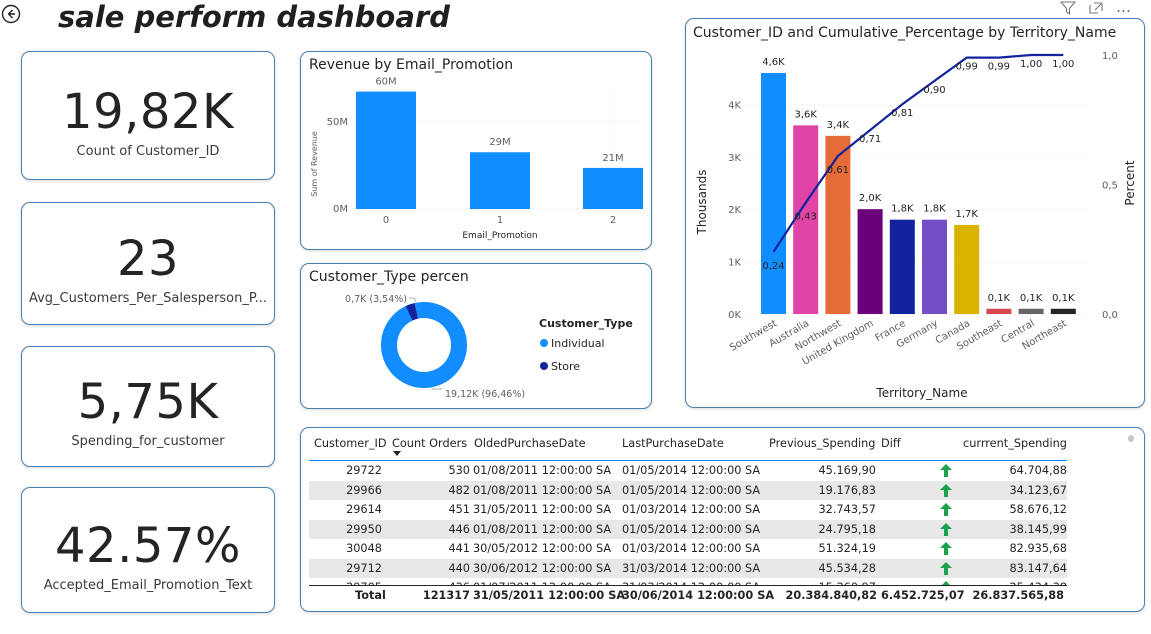 The width and height of the screenshot is (1151, 634). What do you see at coordinates (148, 112) in the screenshot?
I see `kpi-value: 19,82K` at bounding box center [148, 112].